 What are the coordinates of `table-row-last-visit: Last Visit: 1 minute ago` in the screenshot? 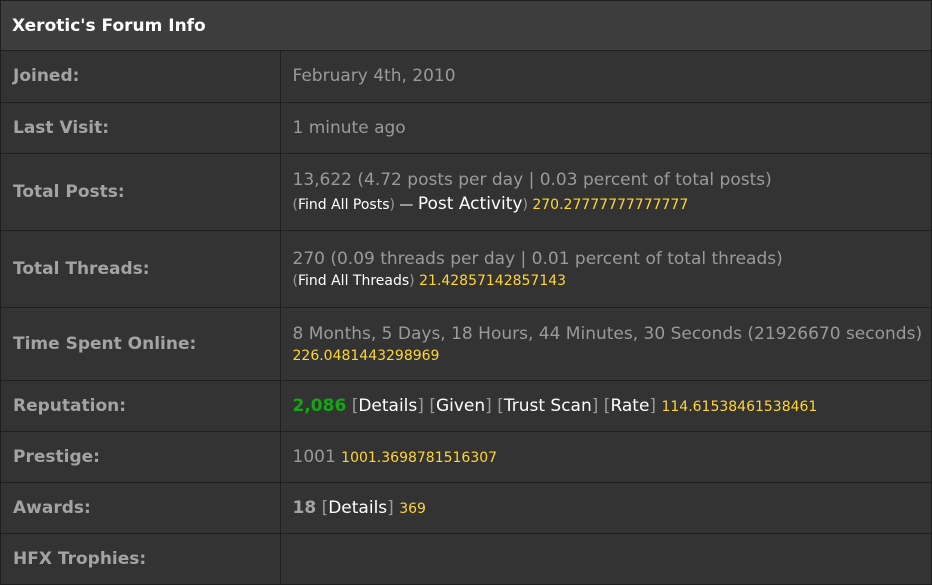 It's located at (466, 128).